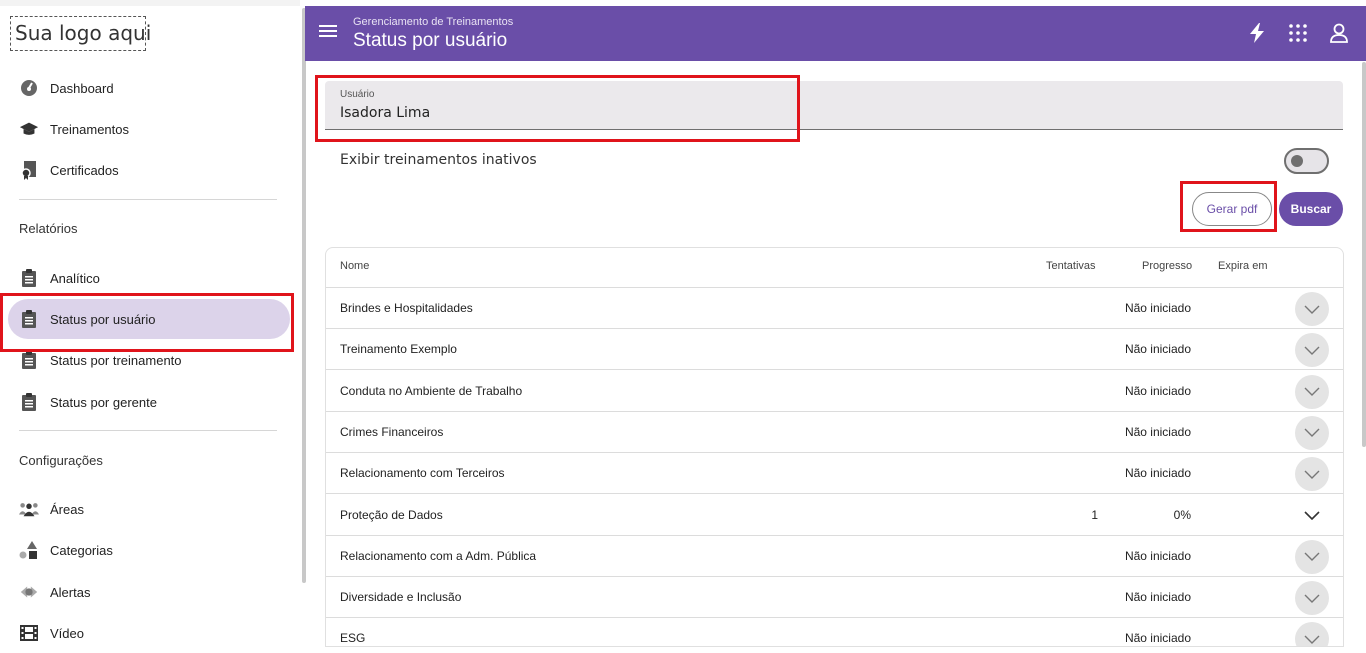 The width and height of the screenshot is (1366, 653). What do you see at coordinates (29, 88) in the screenshot?
I see `dashboard-gauge-icon` at bounding box center [29, 88].